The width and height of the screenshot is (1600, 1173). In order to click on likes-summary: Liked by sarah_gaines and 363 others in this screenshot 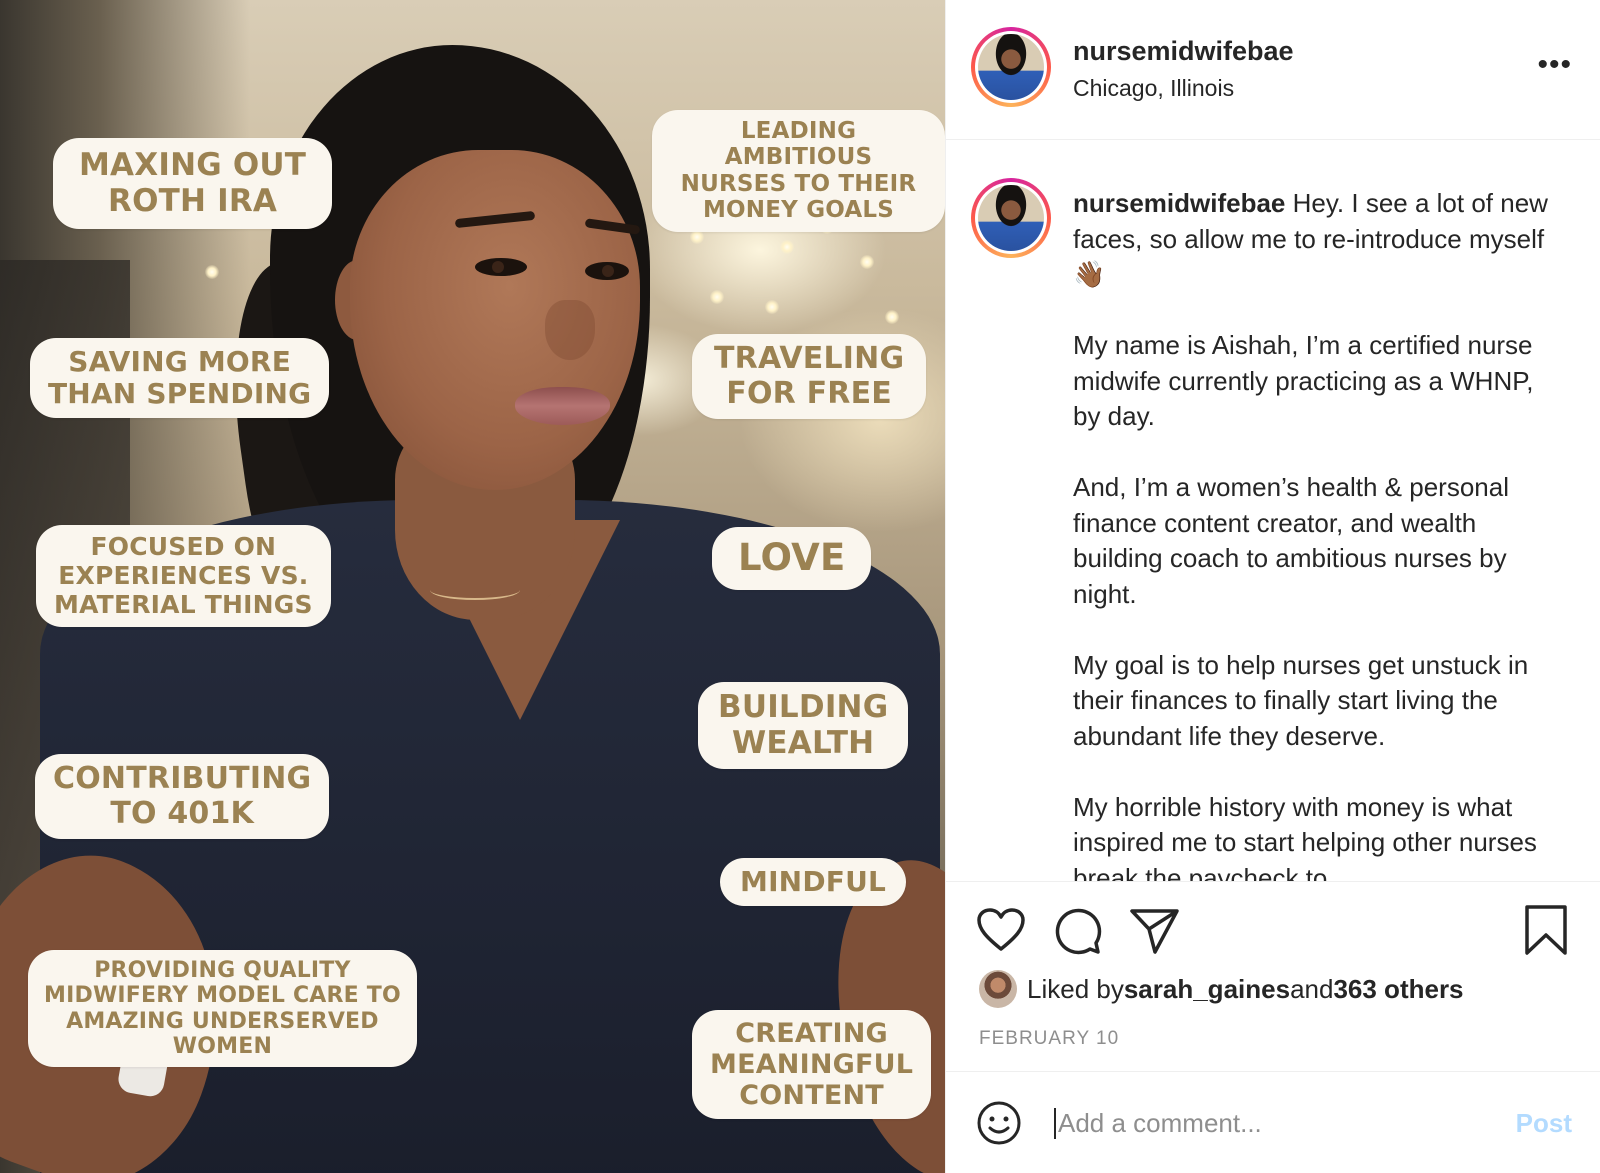, I will do `click(1221, 989)`.